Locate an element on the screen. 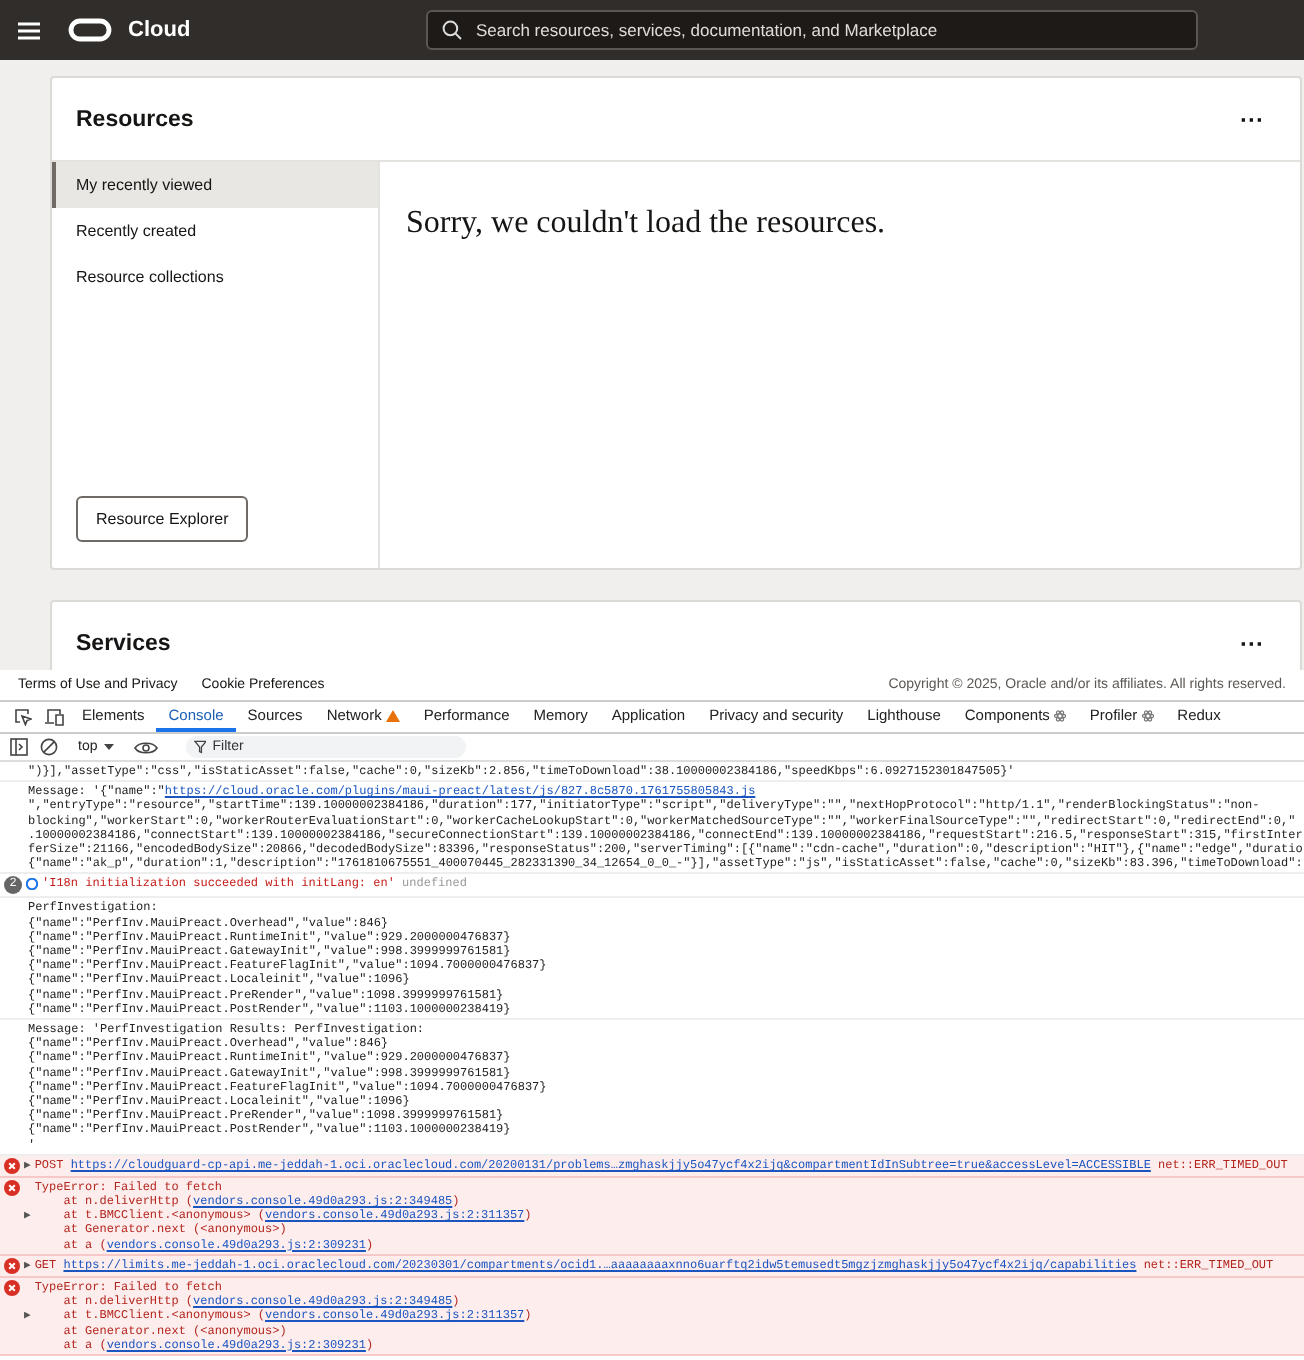 The height and width of the screenshot is (1360, 1304). eye-icon is located at coordinates (145, 747).